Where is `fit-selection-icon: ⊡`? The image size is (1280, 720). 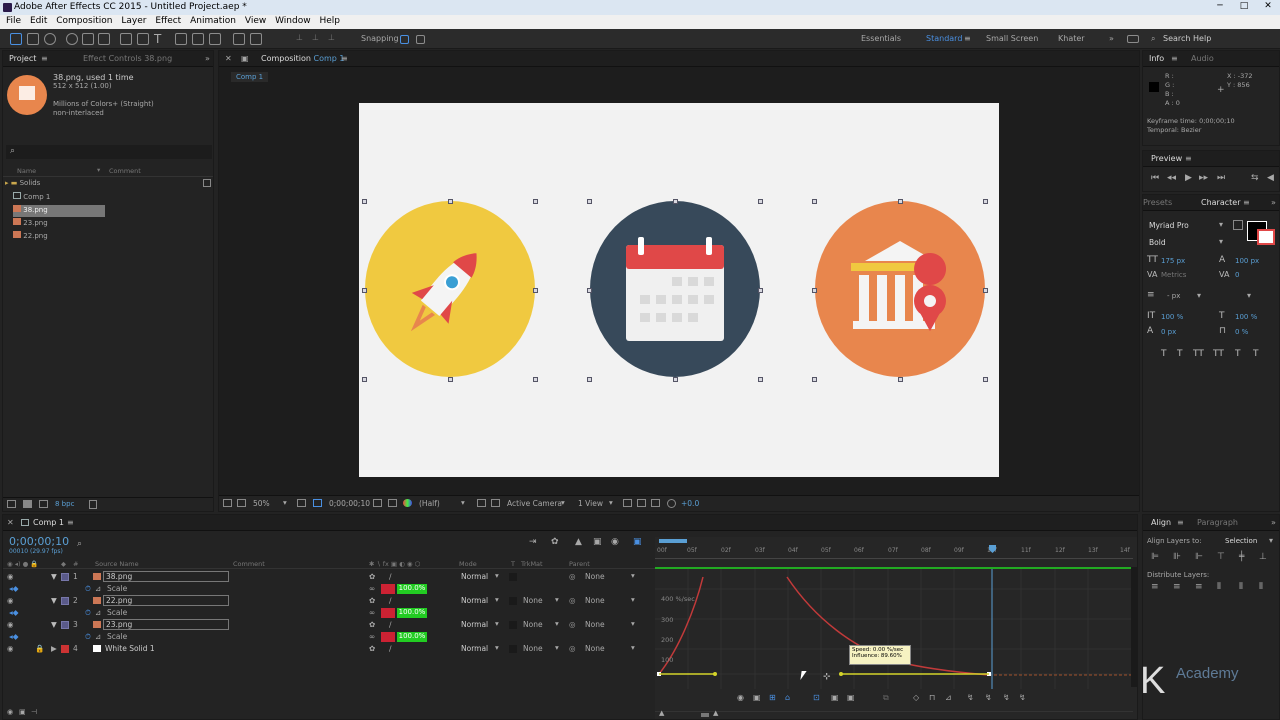
fit-selection-icon: ⊡ is located at coordinates (816, 697).